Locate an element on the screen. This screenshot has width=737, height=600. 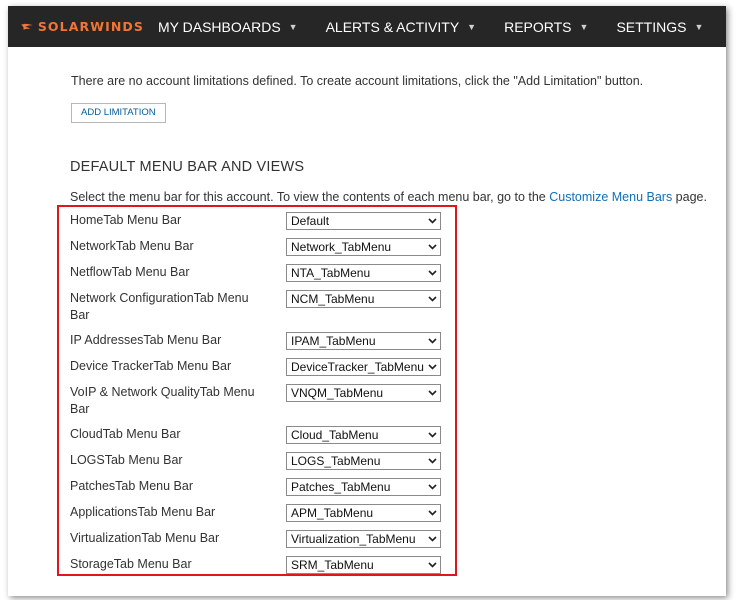
nav-my-dashboards: MY DASHBOARDS ▼ is located at coordinates (228, 26).